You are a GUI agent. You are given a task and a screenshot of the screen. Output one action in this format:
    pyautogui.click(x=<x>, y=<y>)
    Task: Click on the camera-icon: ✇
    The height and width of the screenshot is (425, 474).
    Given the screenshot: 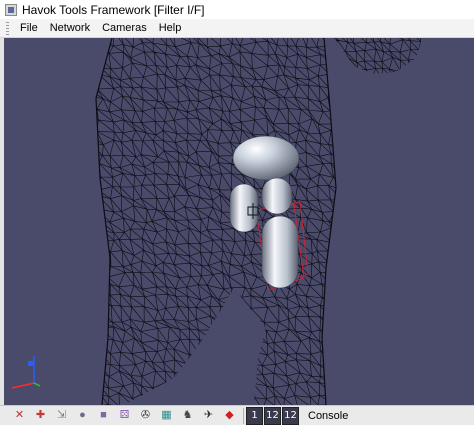 What is the action you would take?
    pyautogui.click(x=145, y=416)
    